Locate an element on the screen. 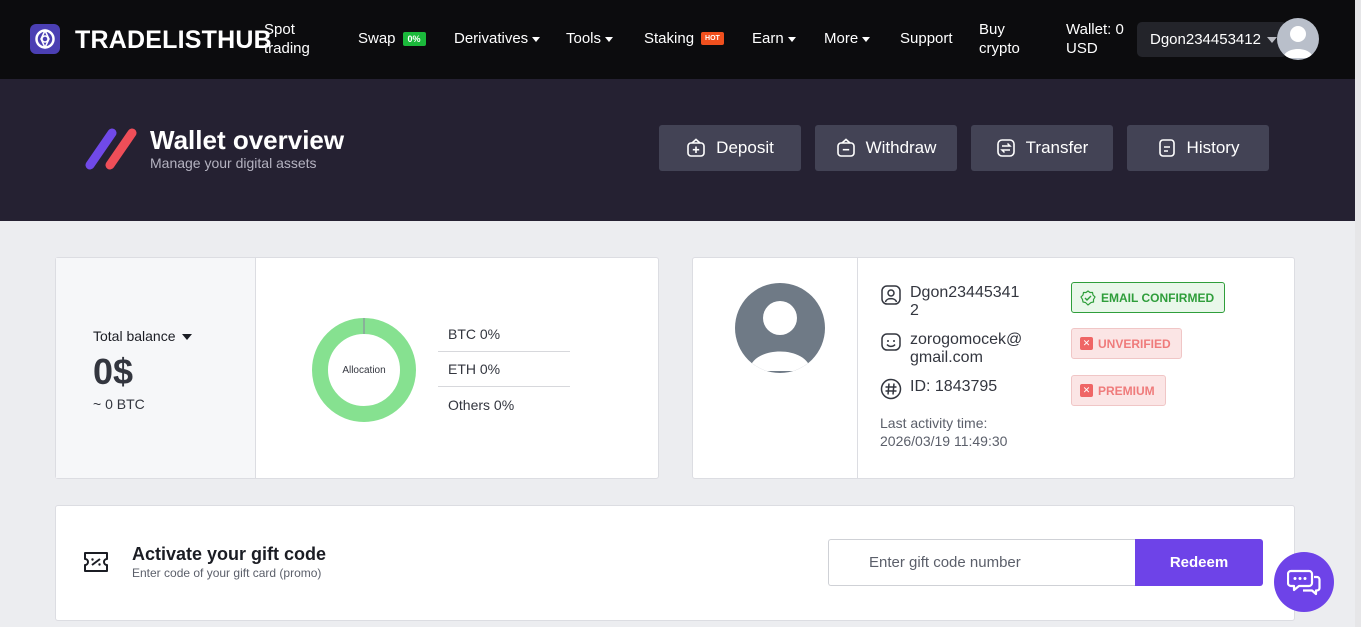  balance-summary: Total balance 0$ ~ 0 BTC is located at coordinates (156, 368).